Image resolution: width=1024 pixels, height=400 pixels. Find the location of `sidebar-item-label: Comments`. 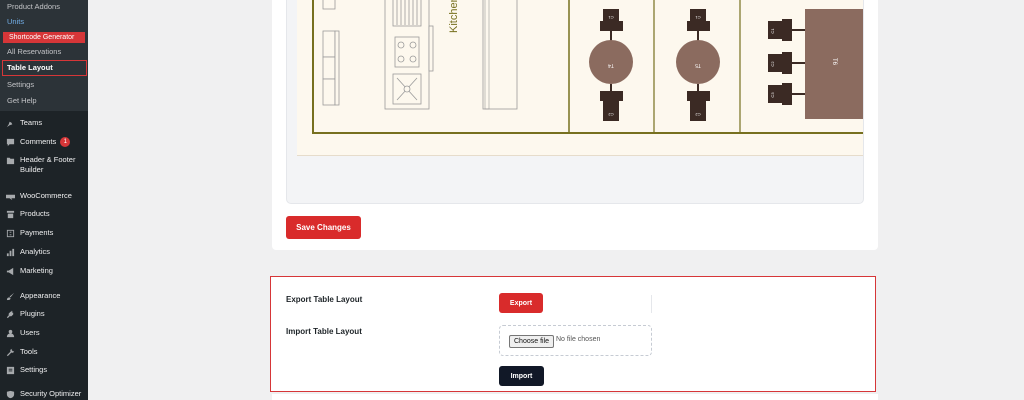

sidebar-item-label: Comments is located at coordinates (38, 141).